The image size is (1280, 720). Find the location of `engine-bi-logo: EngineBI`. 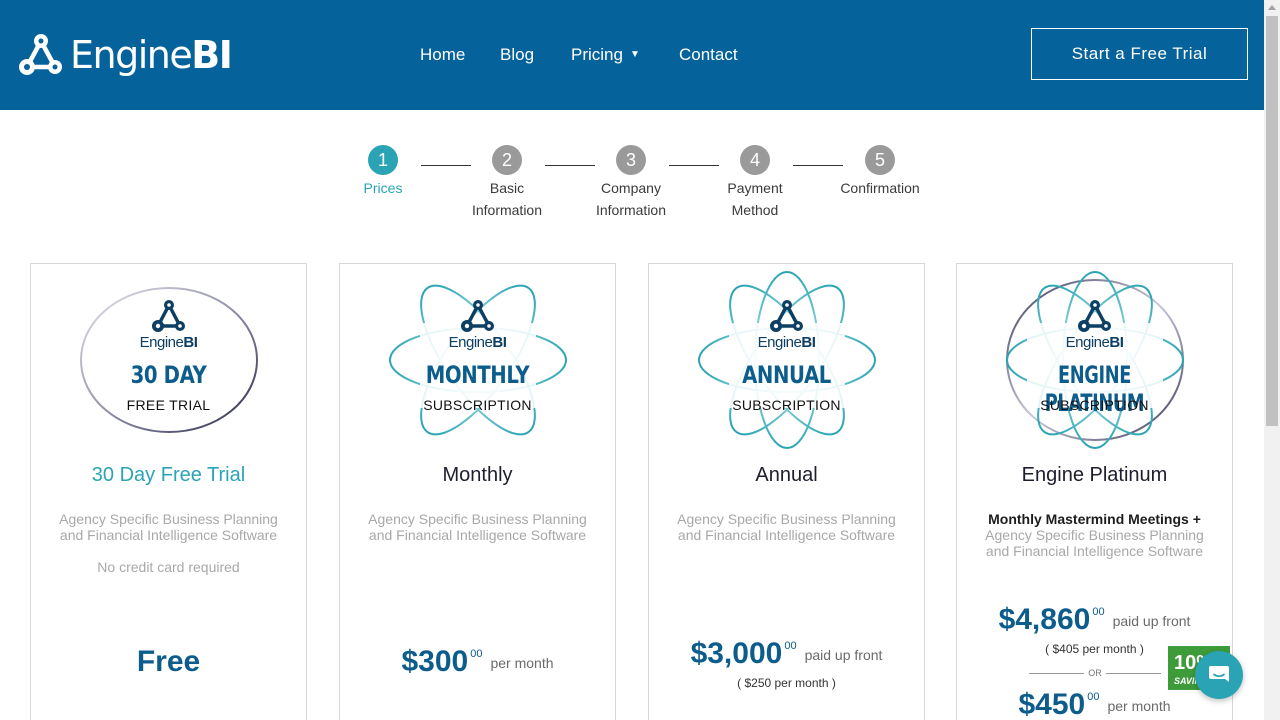

engine-bi-logo: EngineBI is located at coordinates (124, 55).